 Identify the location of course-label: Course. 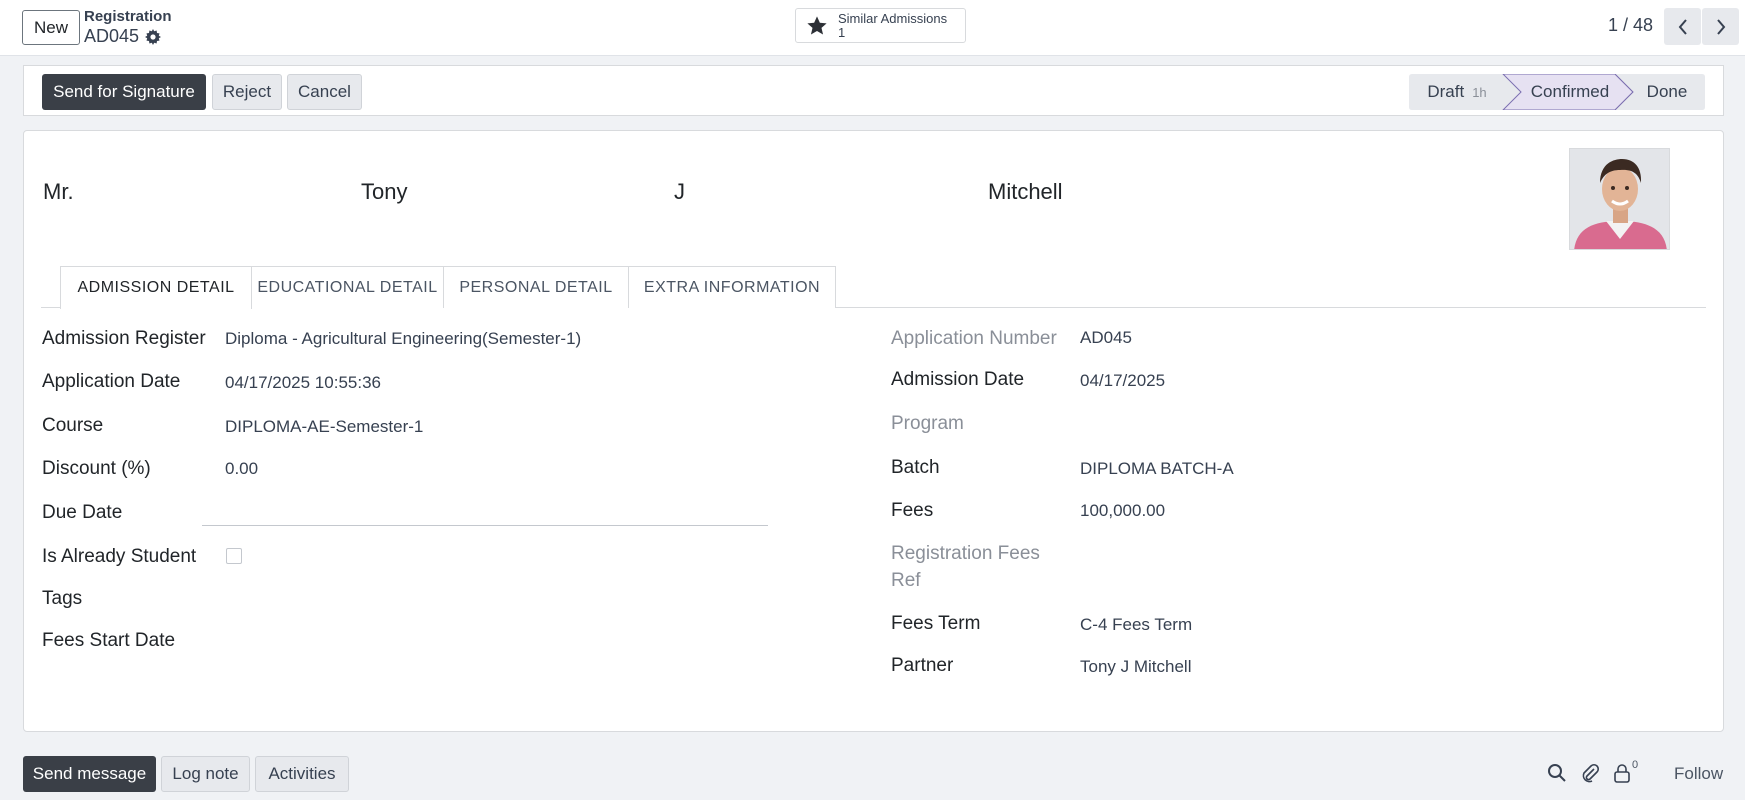
(73, 425).